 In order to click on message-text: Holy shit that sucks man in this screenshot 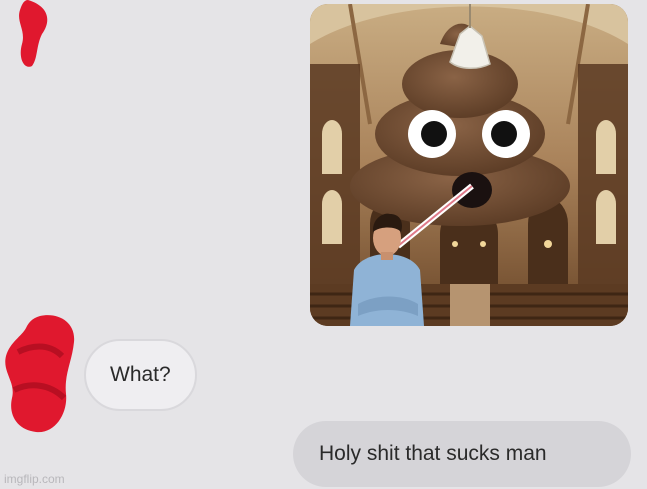, I will do `click(433, 453)`.